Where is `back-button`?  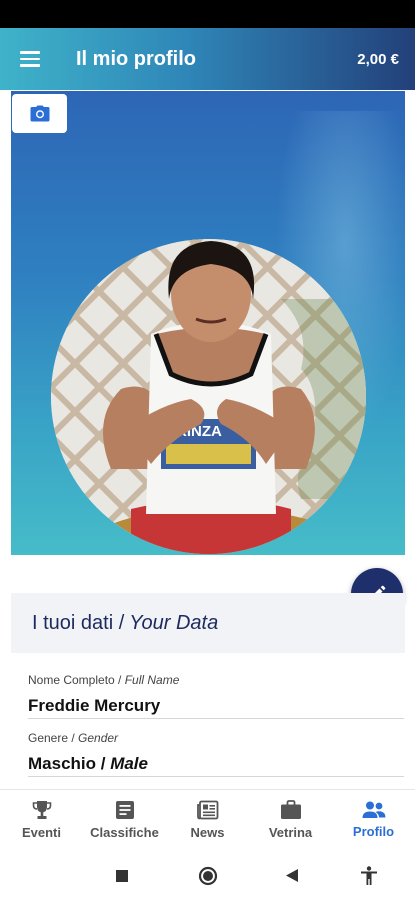 back-button is located at coordinates (292, 878).